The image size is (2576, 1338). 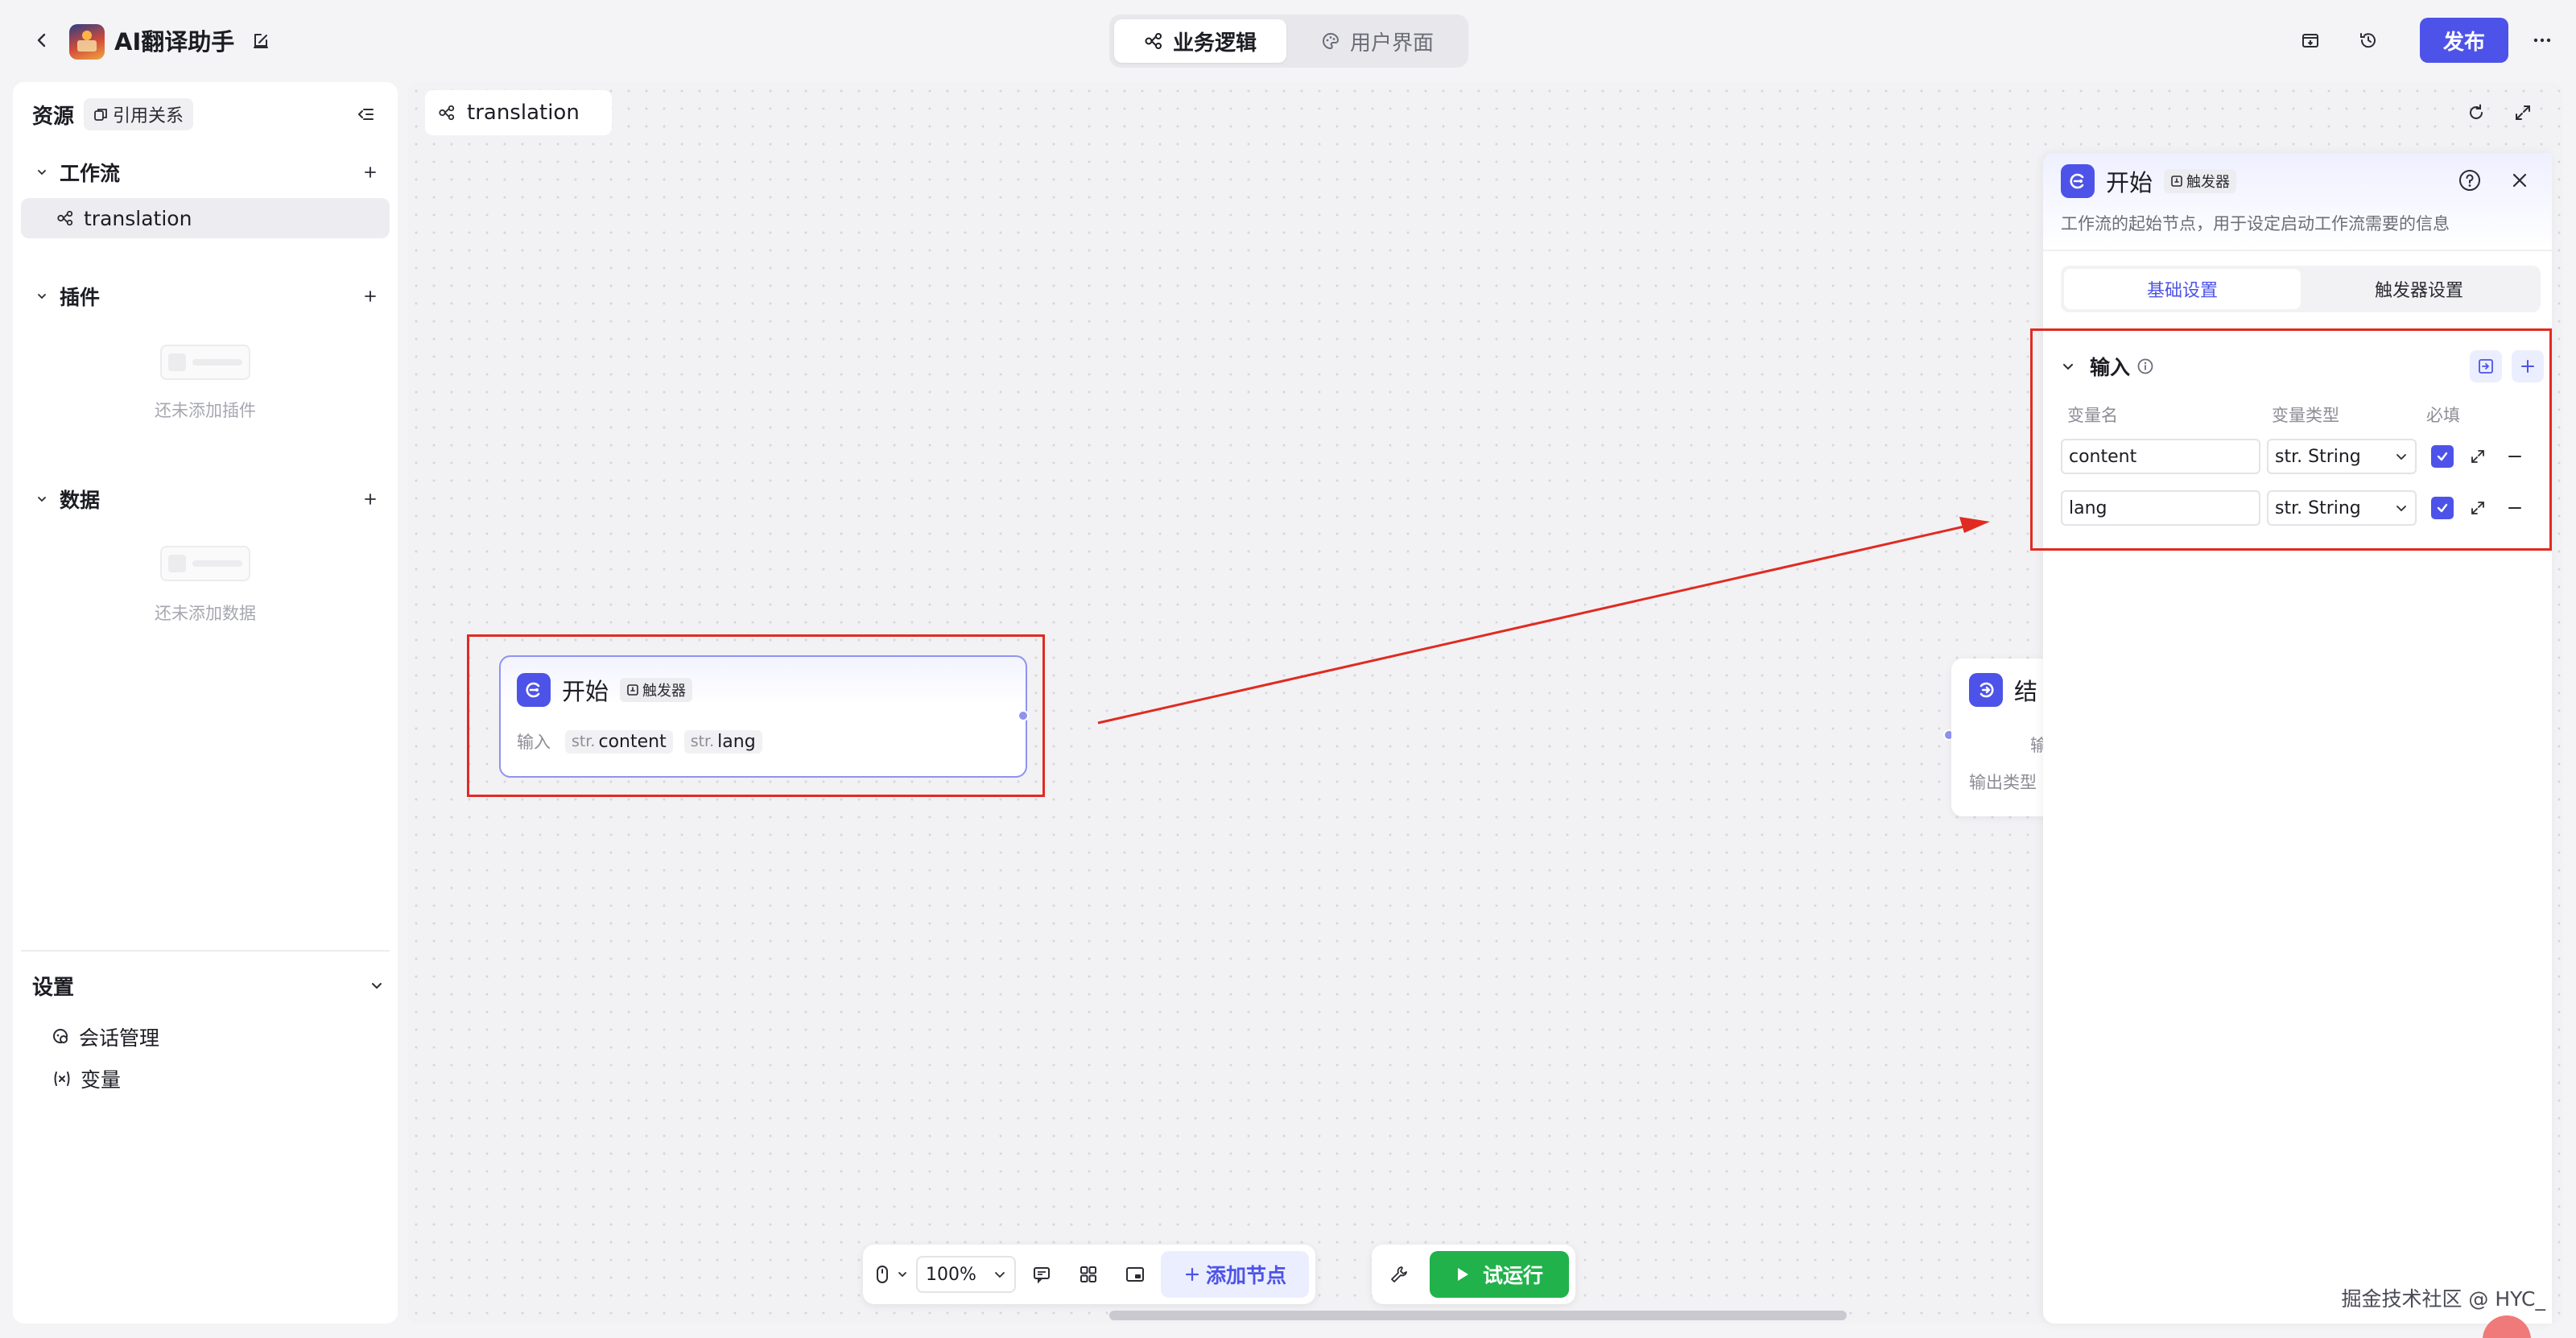 I want to click on add-plugin-button, so click(x=370, y=296).